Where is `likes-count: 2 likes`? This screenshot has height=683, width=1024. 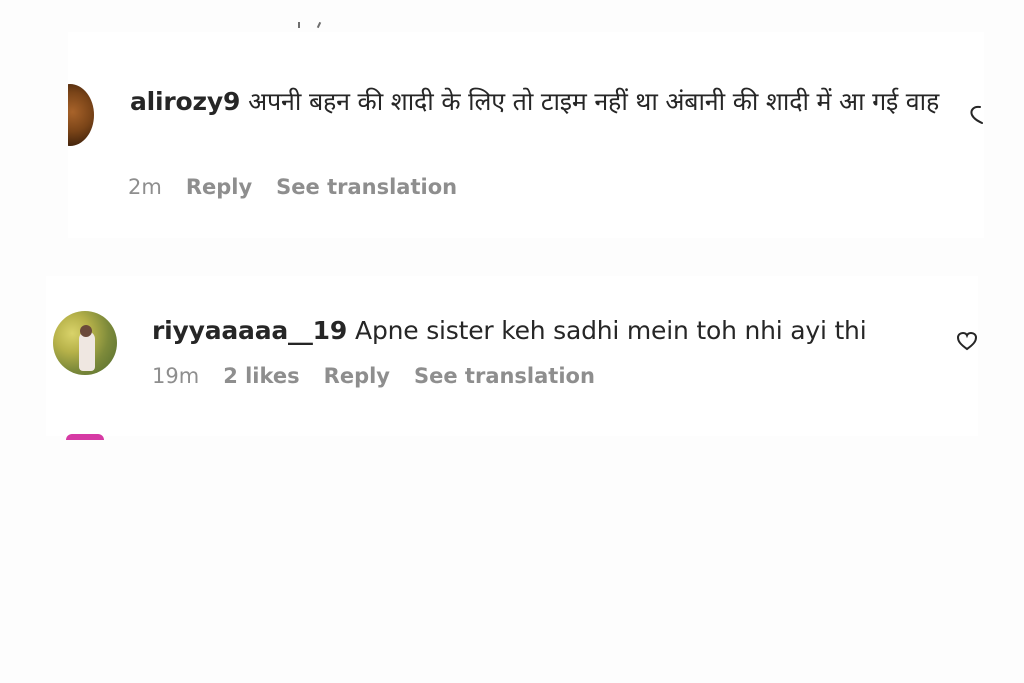 likes-count: 2 likes is located at coordinates (261, 376).